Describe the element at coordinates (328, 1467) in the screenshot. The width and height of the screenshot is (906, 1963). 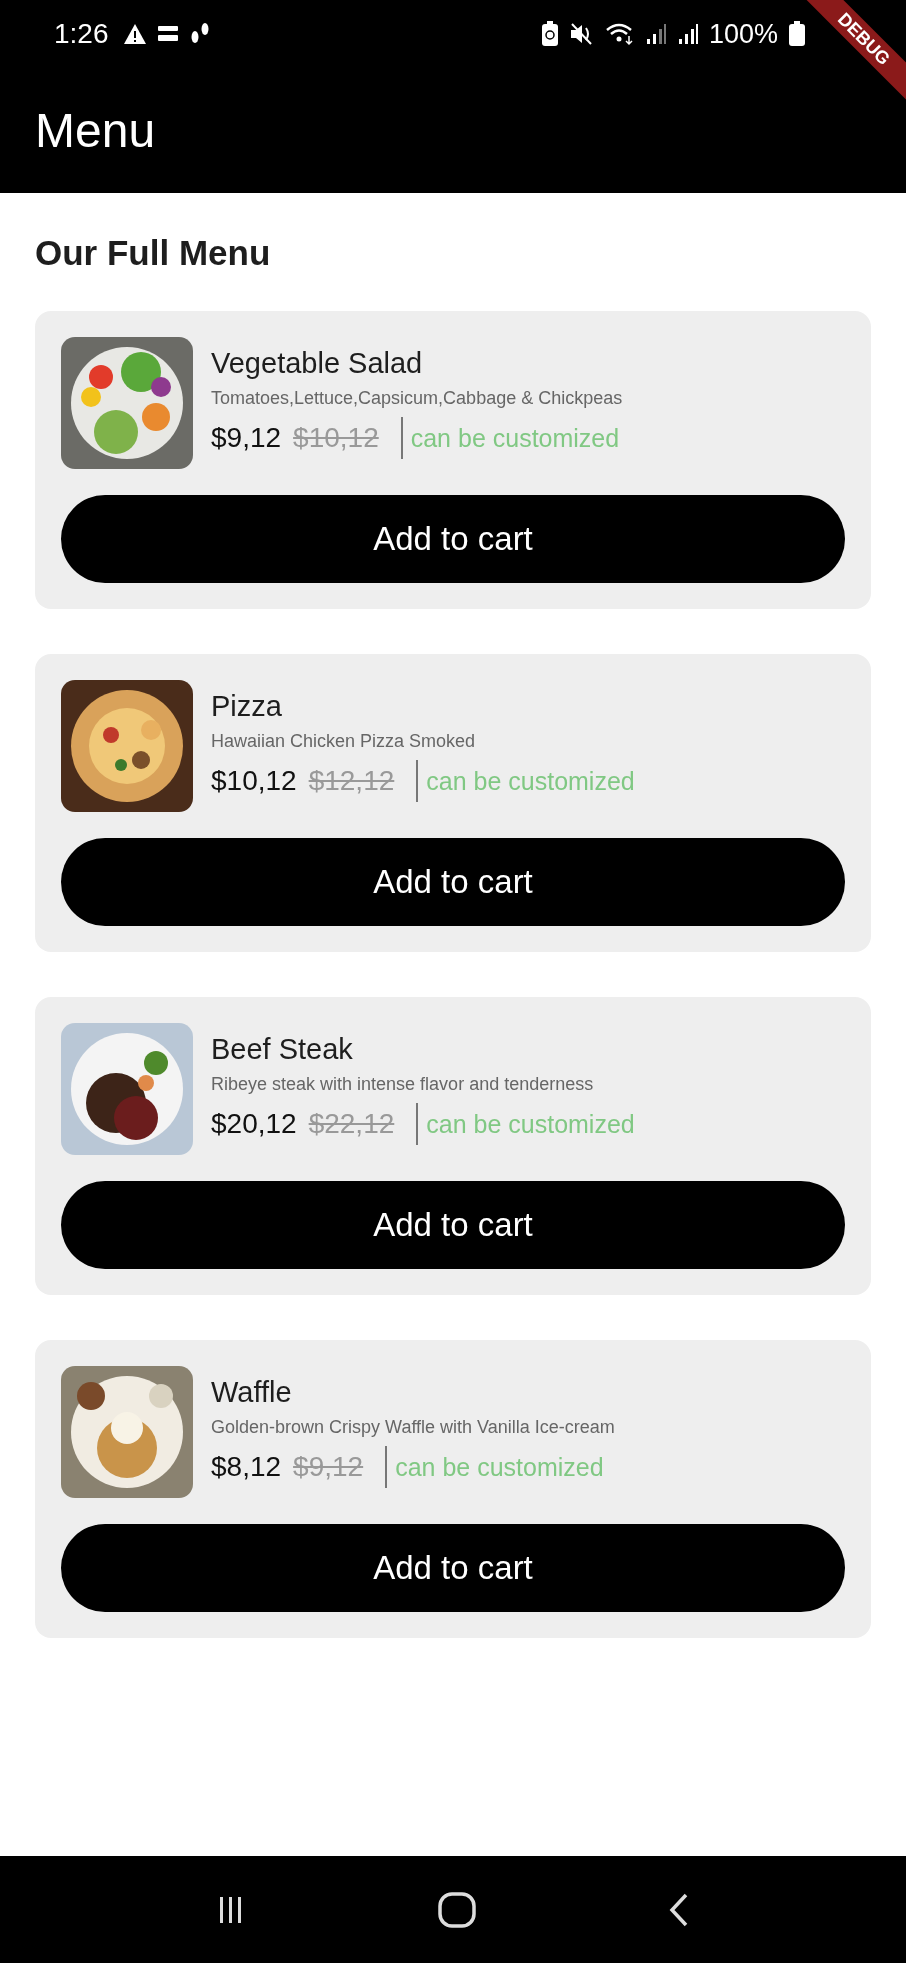
I see `old-price: $9,12` at that location.